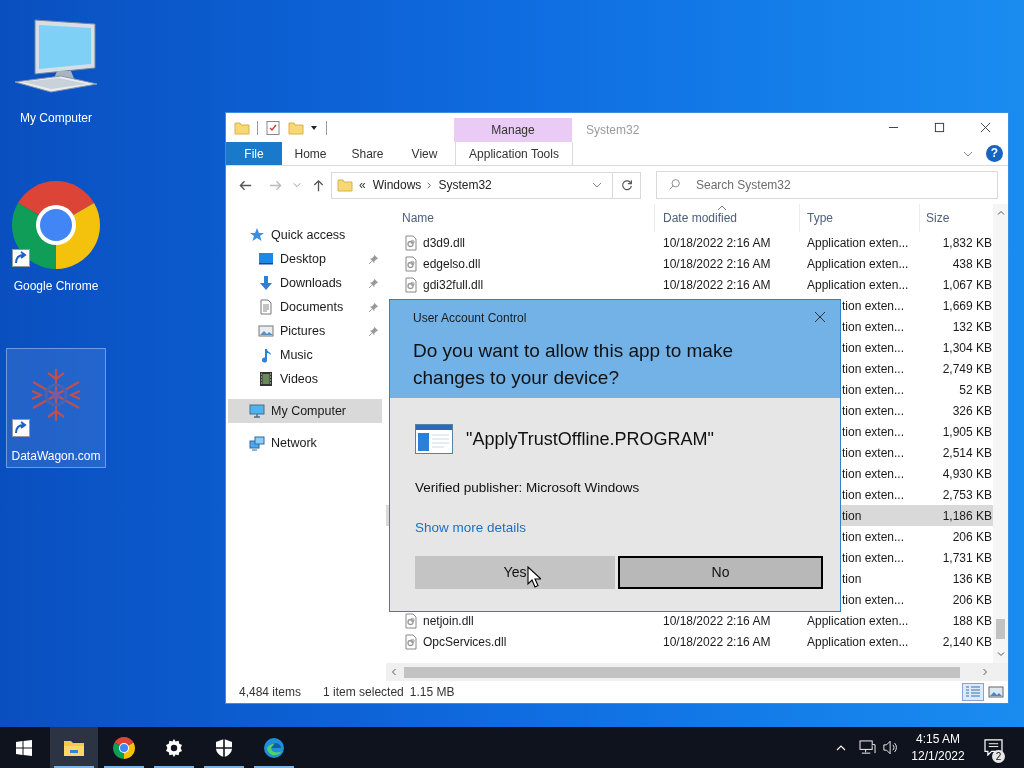 This screenshot has height=768, width=1024. Describe the element at coordinates (305, 331) in the screenshot. I see `sidebar-item: Pictures` at that location.